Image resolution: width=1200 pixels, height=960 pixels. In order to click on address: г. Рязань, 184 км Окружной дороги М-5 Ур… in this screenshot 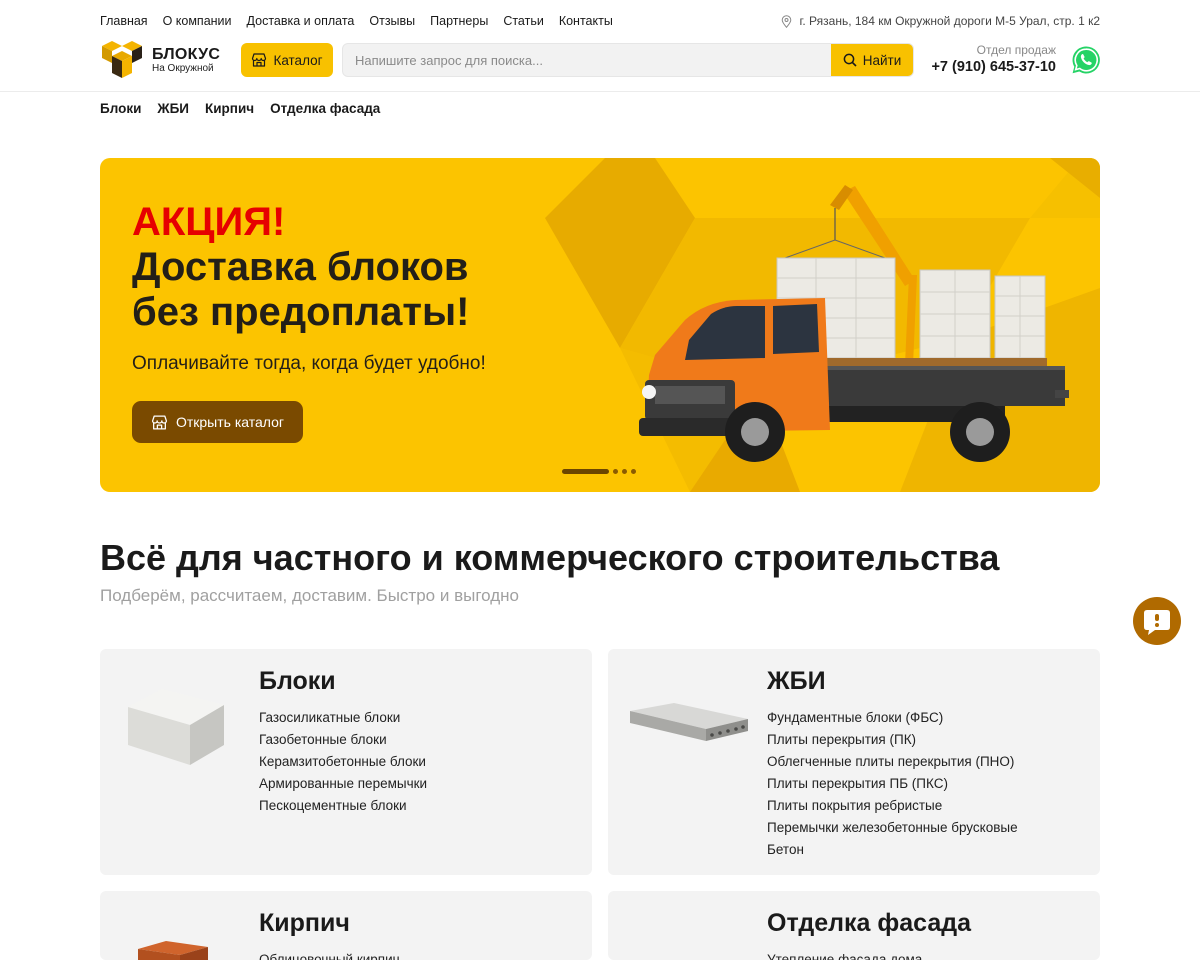, I will do `click(940, 21)`.